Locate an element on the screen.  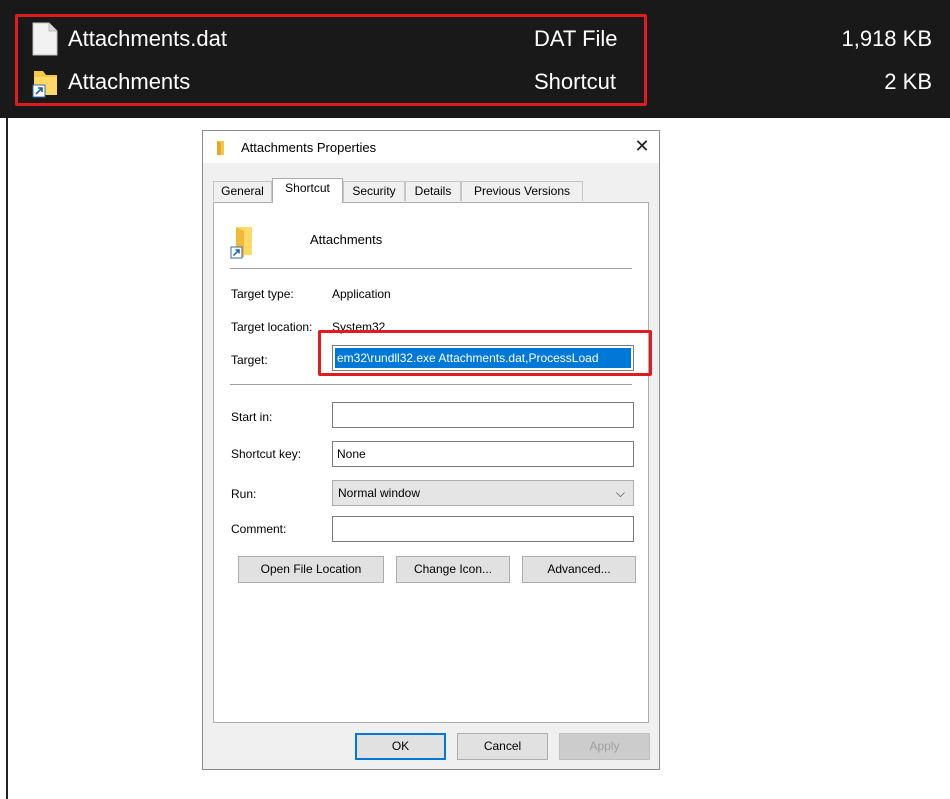
target-label: Target: is located at coordinates (249, 360).